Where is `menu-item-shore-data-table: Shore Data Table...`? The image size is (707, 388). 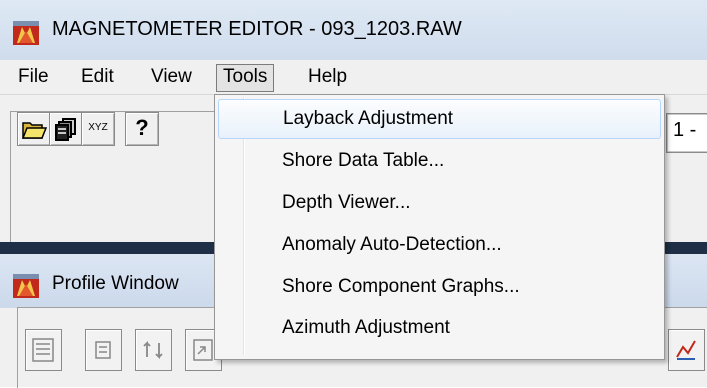 menu-item-shore-data-table: Shore Data Table... is located at coordinates (438, 161).